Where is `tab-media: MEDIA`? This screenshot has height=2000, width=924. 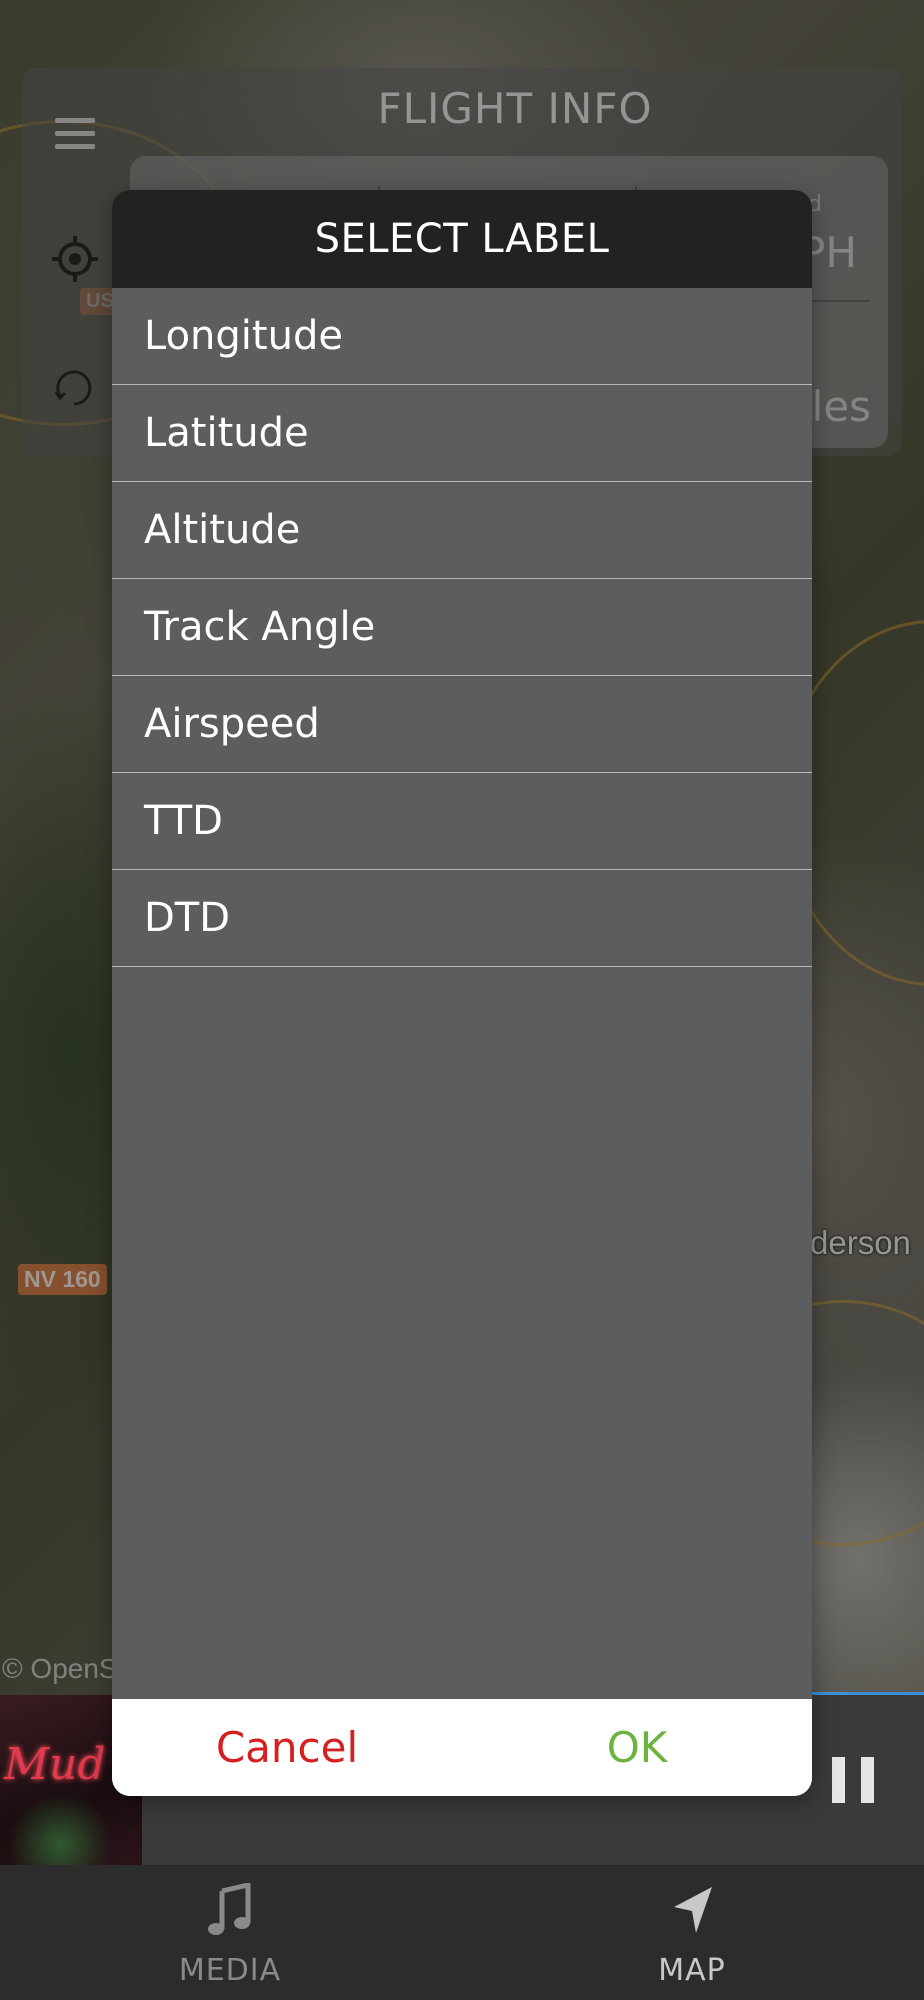
tab-media: MEDIA is located at coordinates (230, 1932).